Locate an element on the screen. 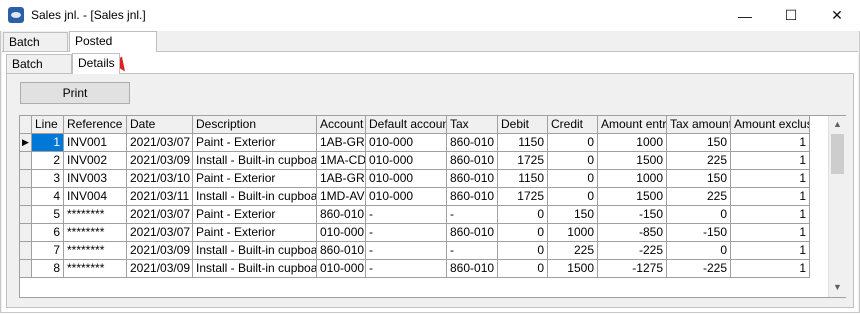 This screenshot has height=314, width=860. vertical-scrollbar: ▲ ▼ is located at coordinates (837, 206).